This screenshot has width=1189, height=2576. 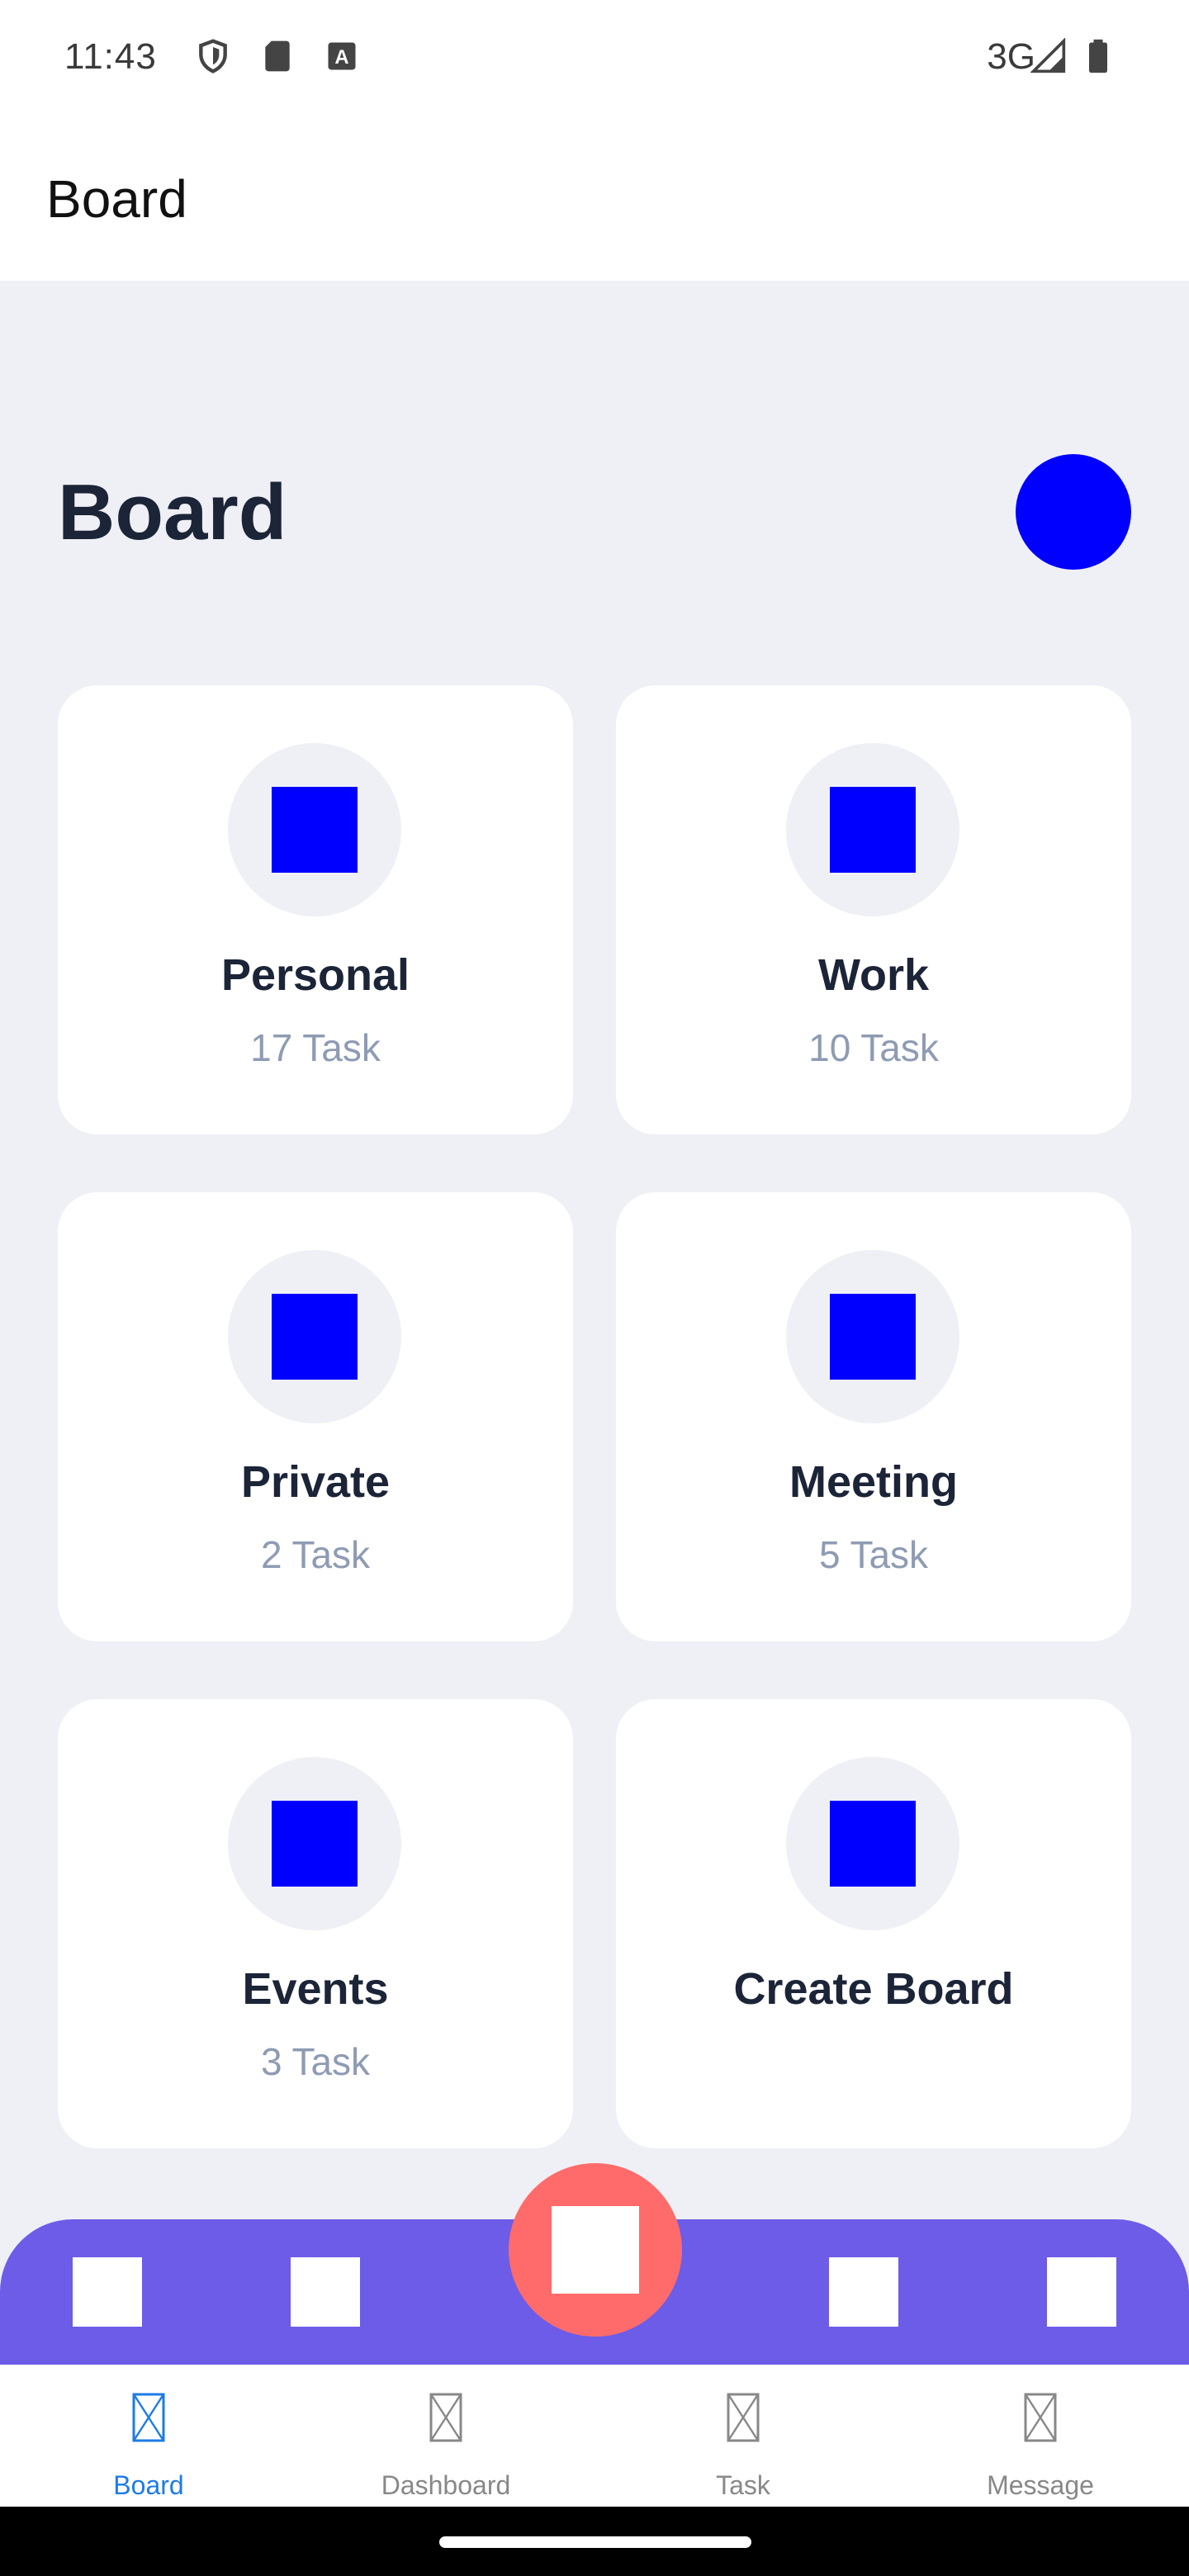 I want to click on dashboard-nav-icon, so click(x=445, y=2417).